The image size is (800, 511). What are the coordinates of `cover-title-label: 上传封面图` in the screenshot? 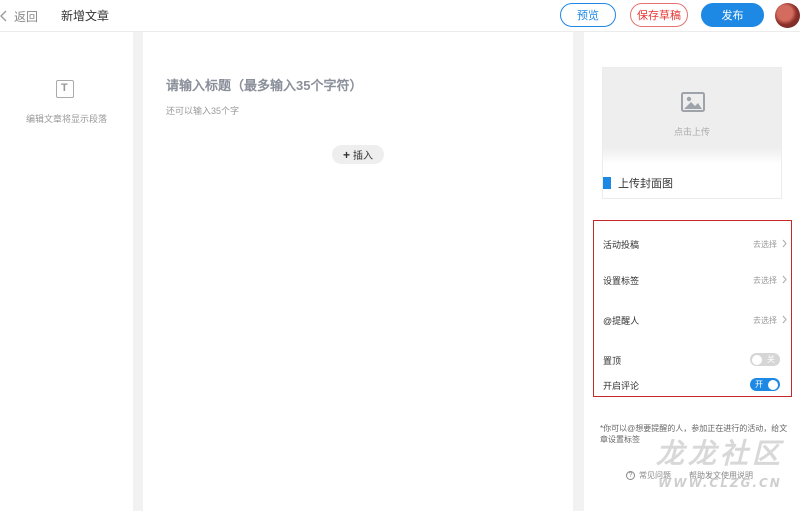 It's located at (645, 184).